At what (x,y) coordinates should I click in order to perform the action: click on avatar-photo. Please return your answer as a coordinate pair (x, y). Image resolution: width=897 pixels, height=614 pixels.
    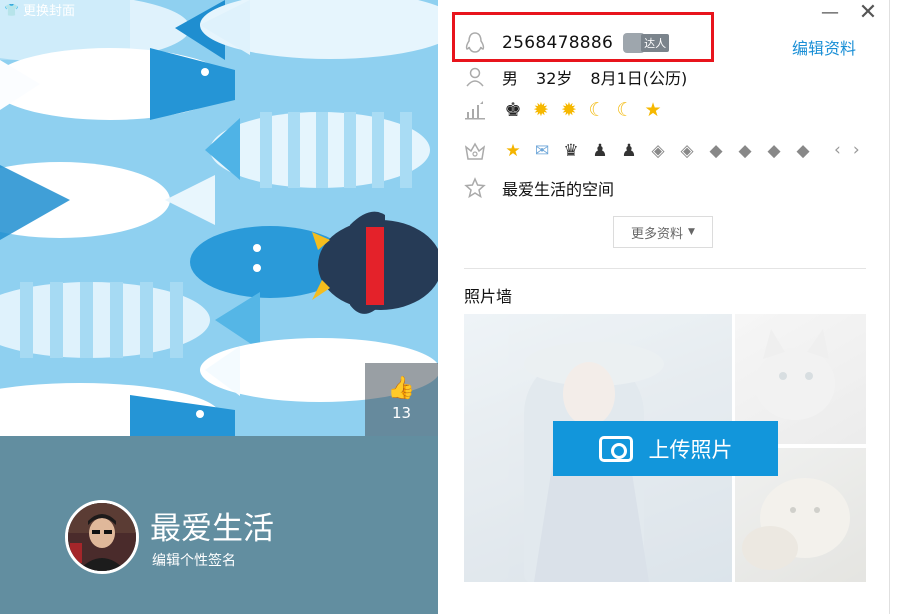
    Looking at the image, I should click on (102, 537).